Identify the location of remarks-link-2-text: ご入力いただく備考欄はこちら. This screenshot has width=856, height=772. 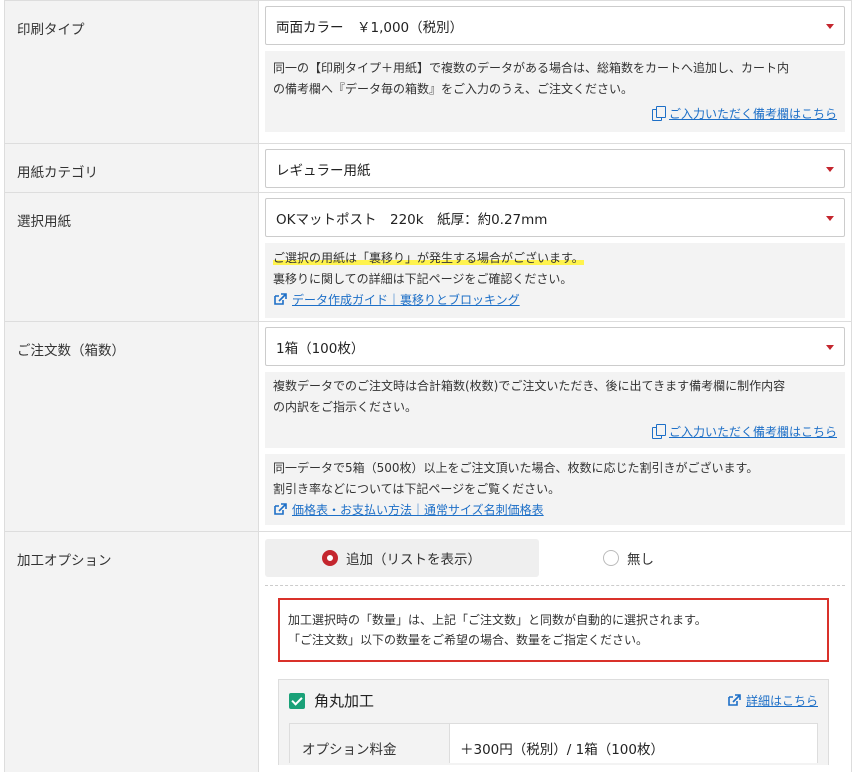
(752, 432).